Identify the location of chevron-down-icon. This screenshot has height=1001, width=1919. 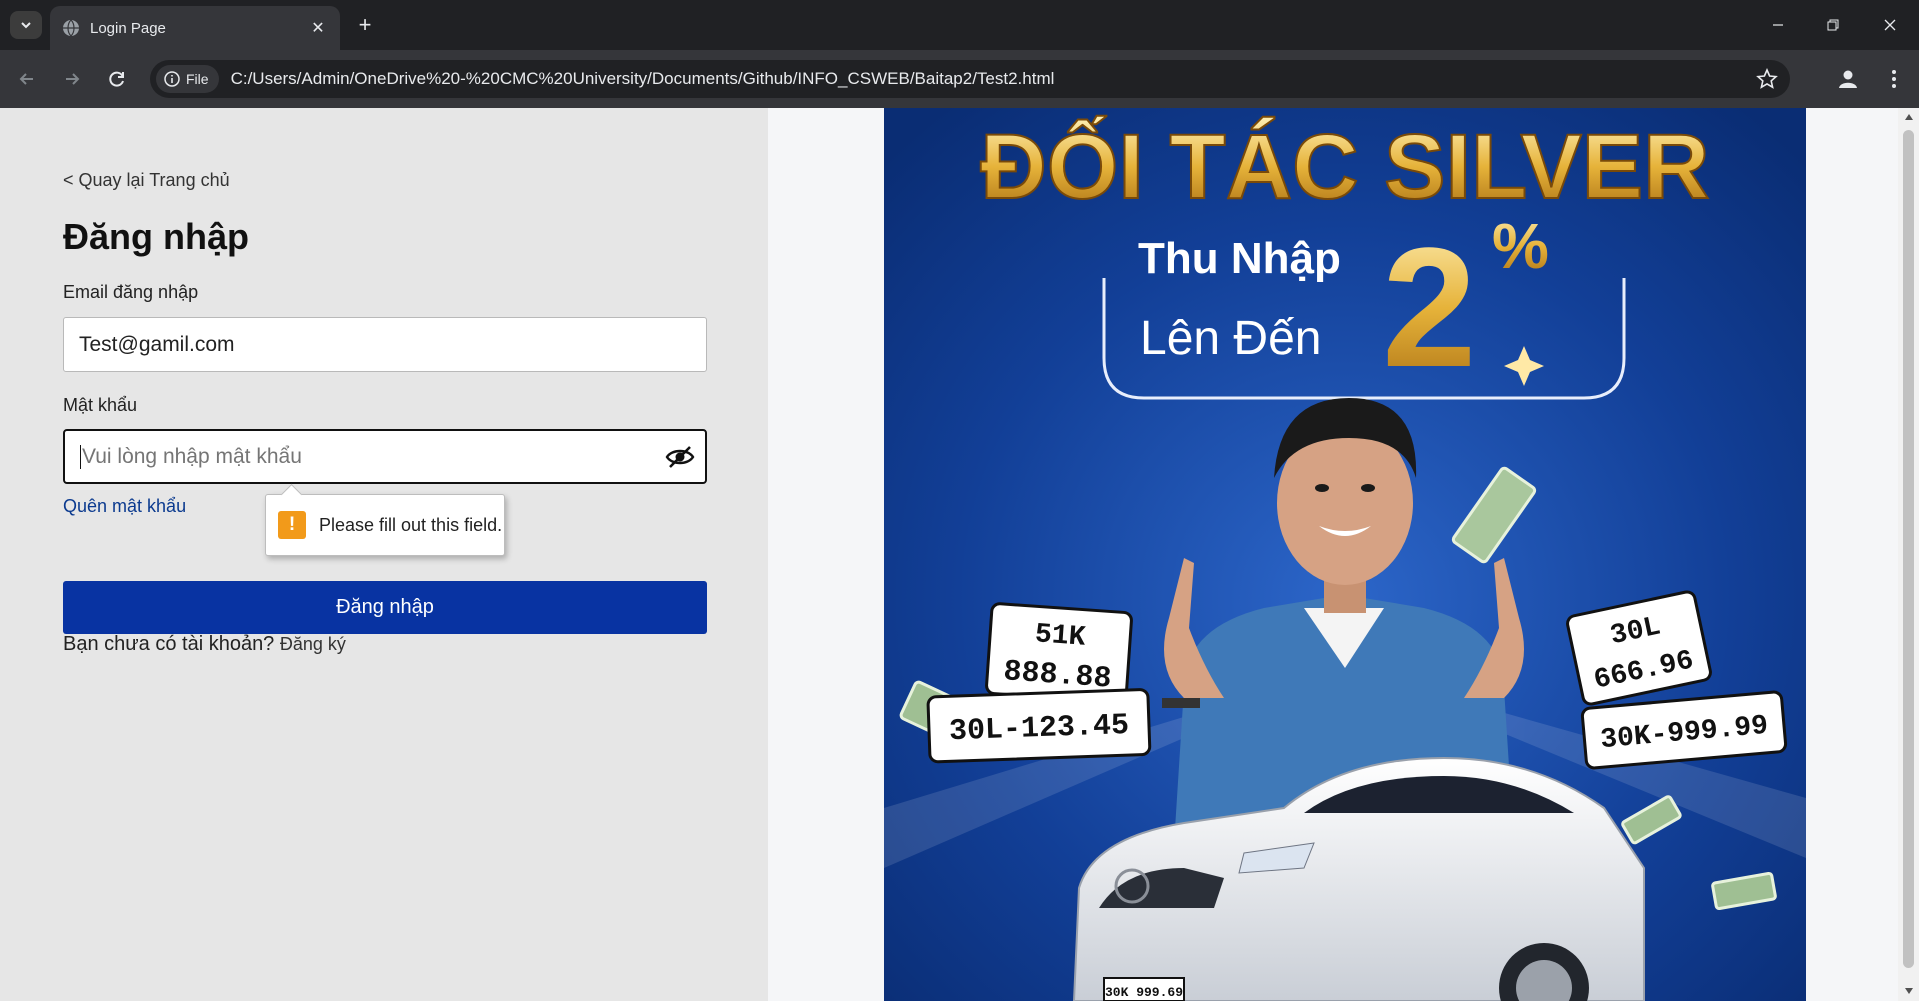
(26, 25).